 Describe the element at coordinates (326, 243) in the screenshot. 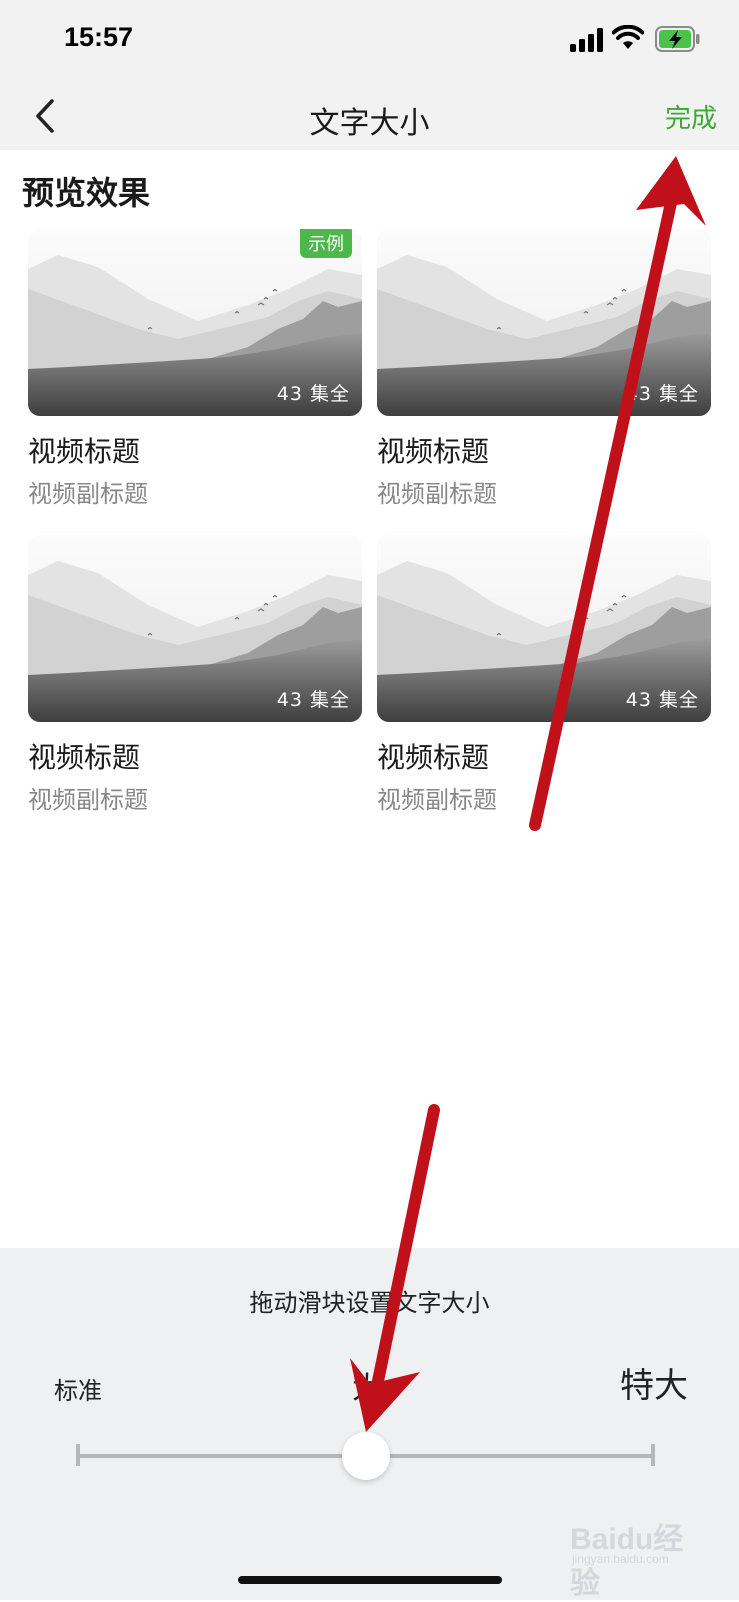

I see `sample-badge: 示例` at that location.